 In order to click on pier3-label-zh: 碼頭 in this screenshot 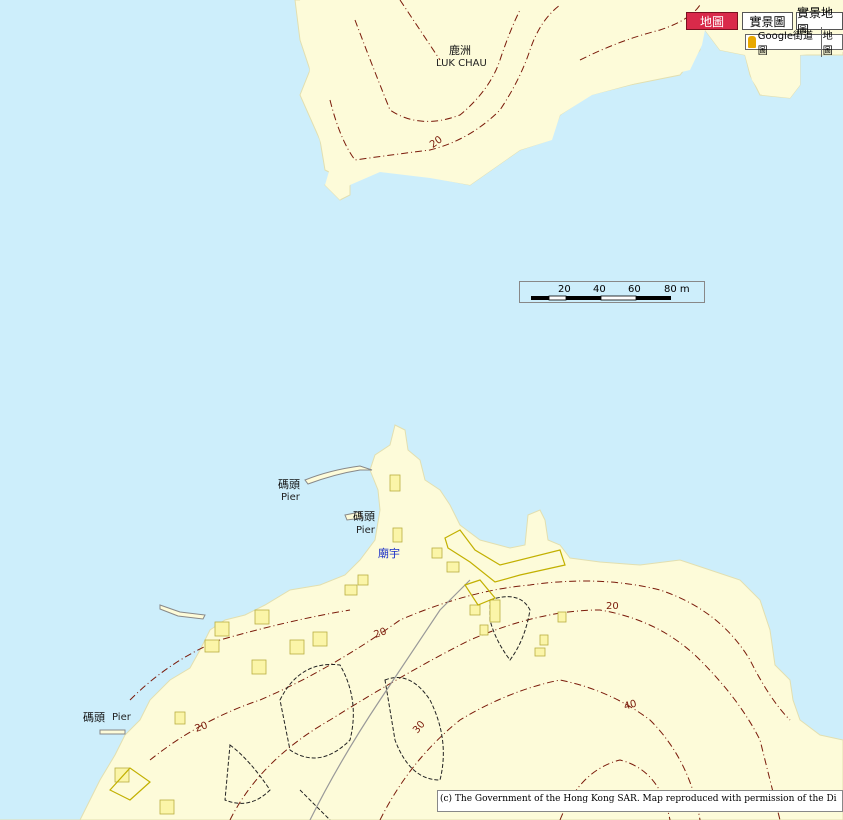, I will do `click(94, 717)`.